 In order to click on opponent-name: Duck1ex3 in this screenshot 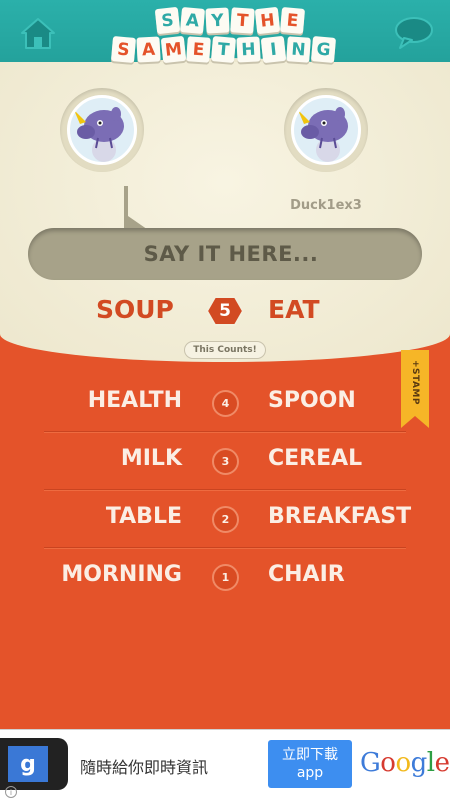, I will do `click(326, 205)`.